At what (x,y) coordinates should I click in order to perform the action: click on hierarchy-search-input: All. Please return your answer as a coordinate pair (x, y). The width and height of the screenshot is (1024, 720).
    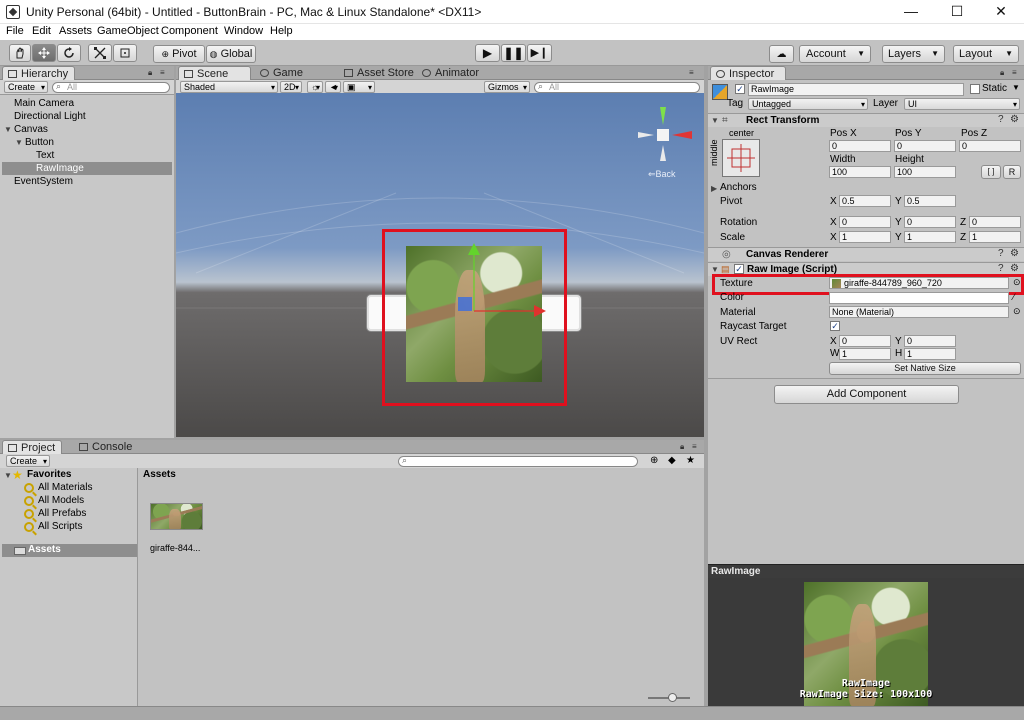
    Looking at the image, I should click on (111, 87).